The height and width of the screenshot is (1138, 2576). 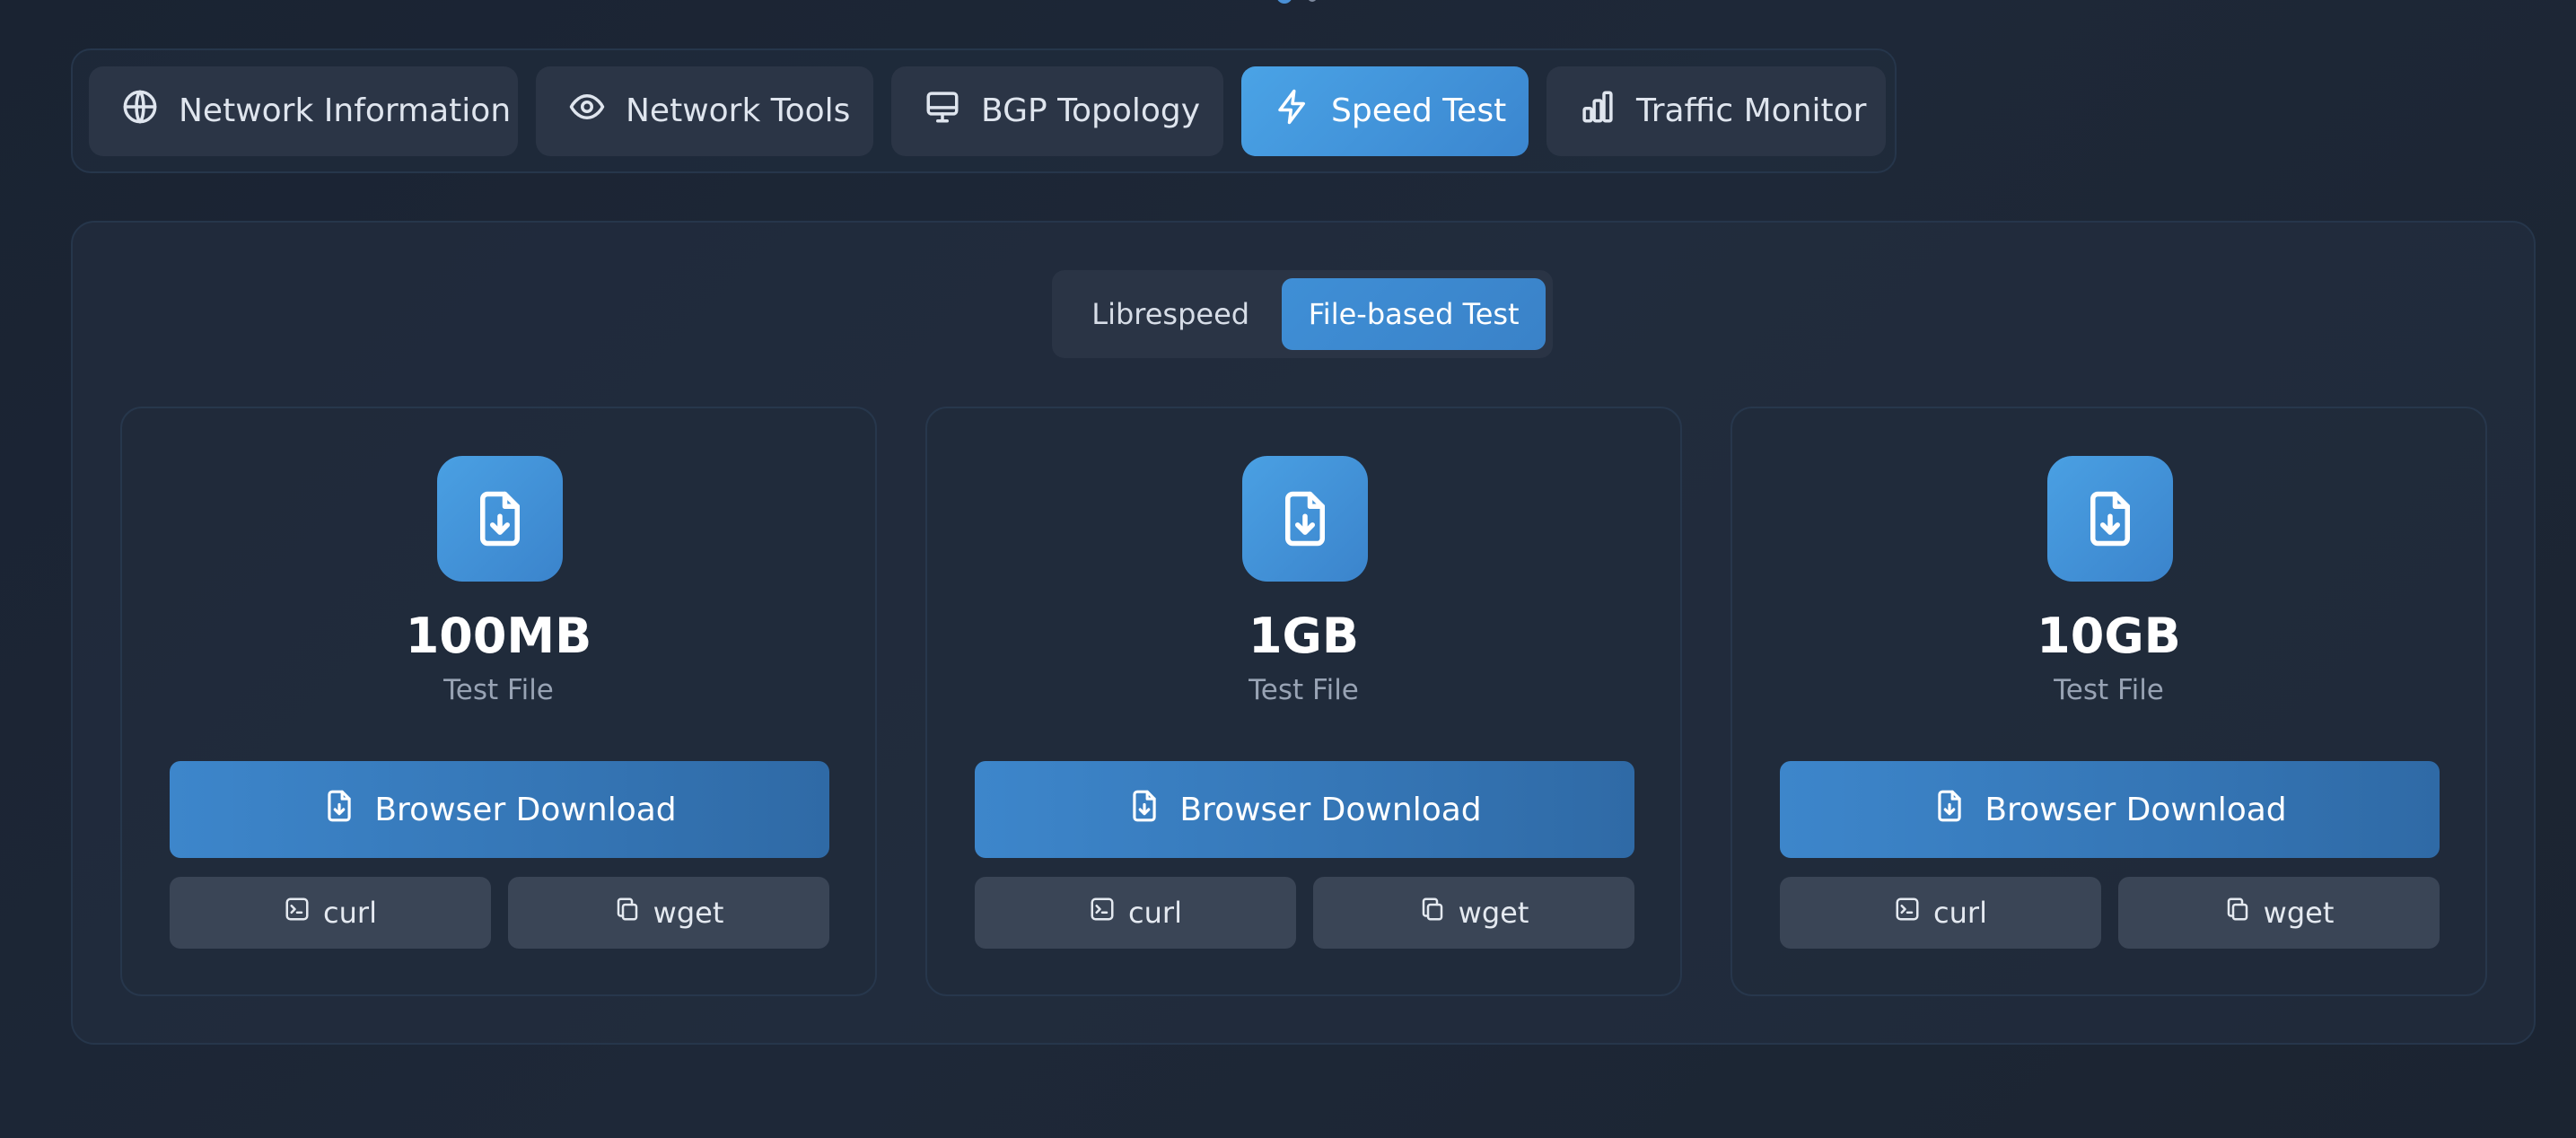 What do you see at coordinates (738, 110) in the screenshot?
I see `tab-label: Network Tools` at bounding box center [738, 110].